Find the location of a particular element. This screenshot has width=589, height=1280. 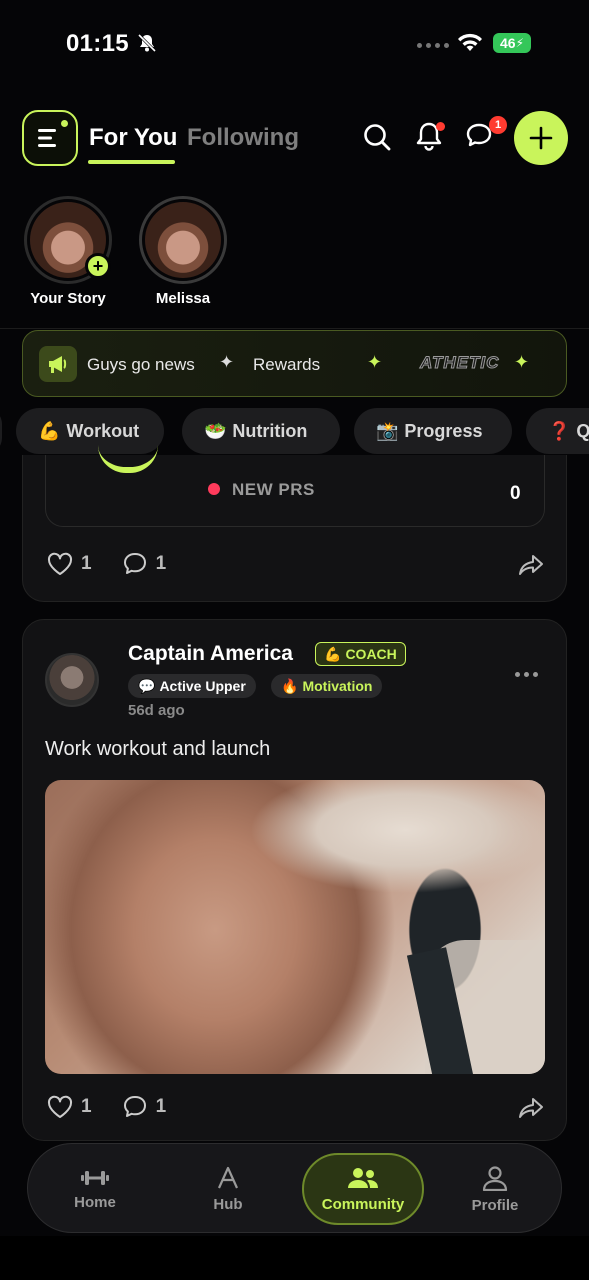

nav-label: Profile is located at coordinates (495, 1205).